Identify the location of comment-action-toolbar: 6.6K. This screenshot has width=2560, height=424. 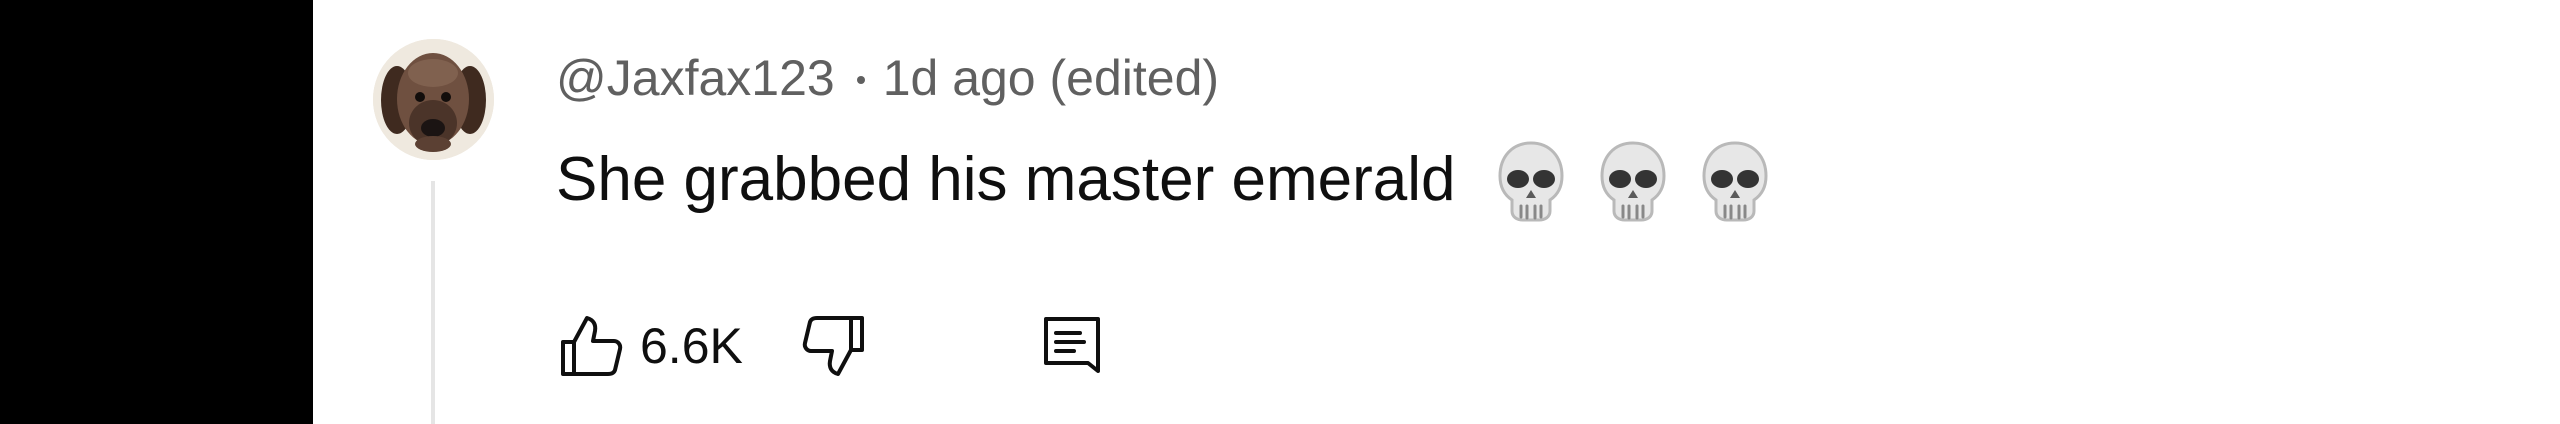
(831, 346).